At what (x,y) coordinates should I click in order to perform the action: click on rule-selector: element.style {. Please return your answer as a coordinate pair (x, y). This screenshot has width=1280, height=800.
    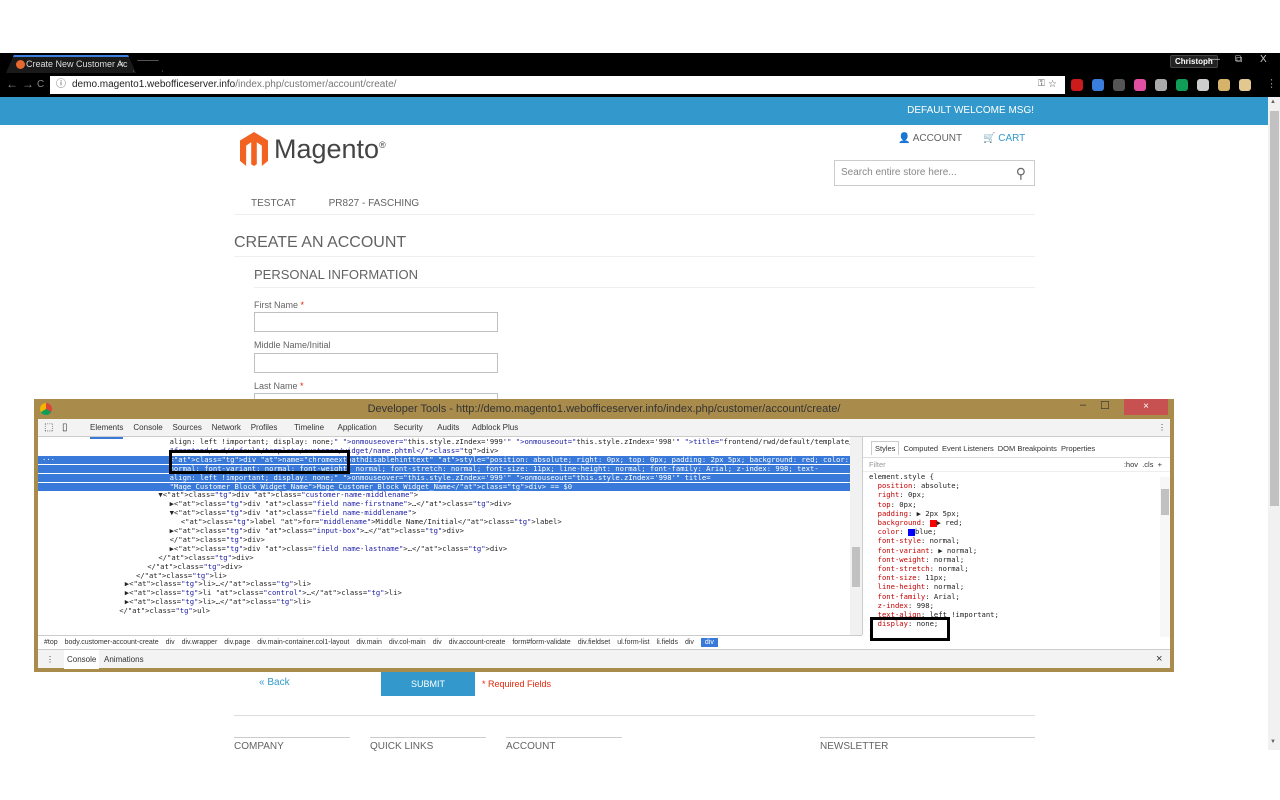
    Looking at the image, I should click on (1019, 476).